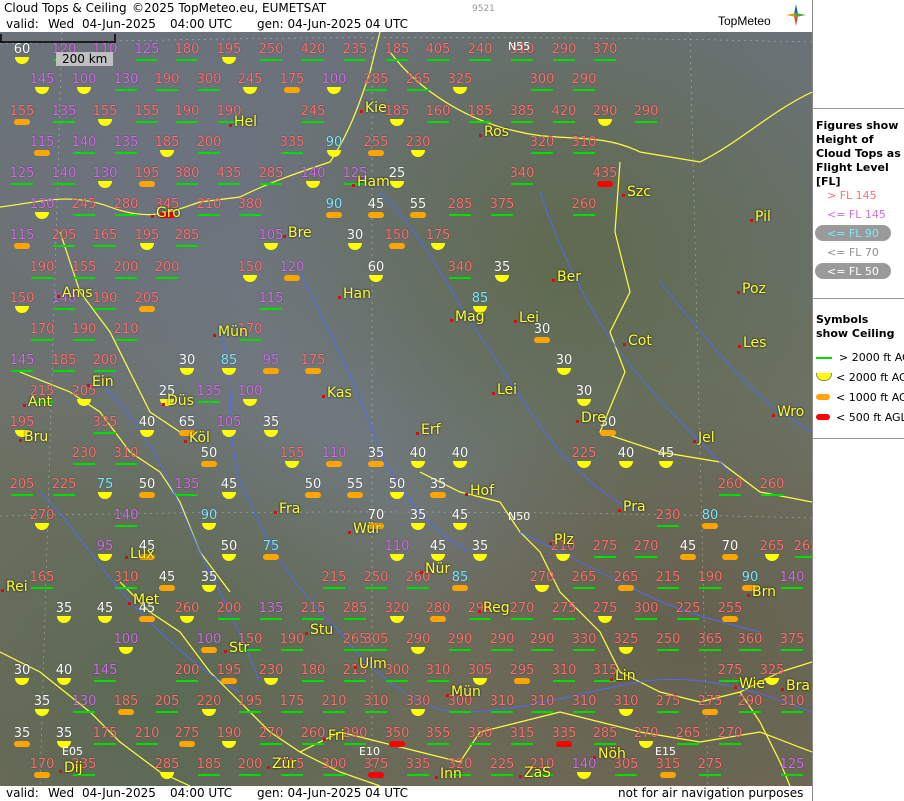 The height and width of the screenshot is (801, 904). Describe the element at coordinates (460, 79) in the screenshot. I see `cloud-top-value: 325` at that location.